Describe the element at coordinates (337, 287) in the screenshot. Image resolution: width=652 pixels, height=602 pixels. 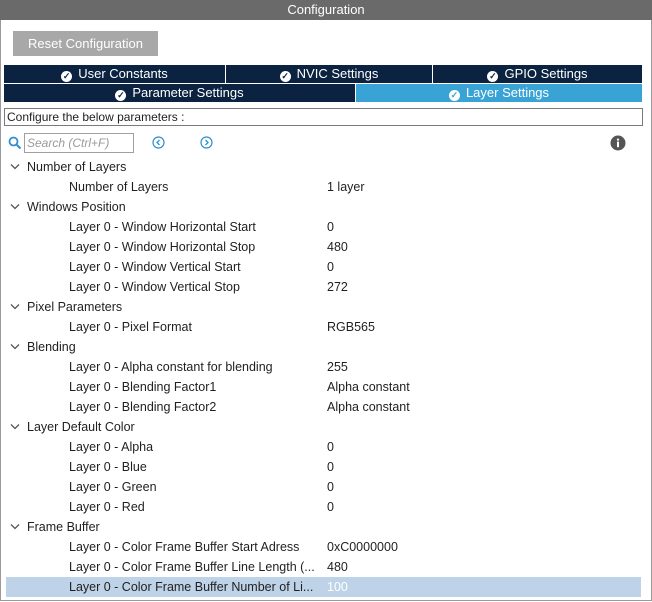
I see `param-value: 272` at that location.